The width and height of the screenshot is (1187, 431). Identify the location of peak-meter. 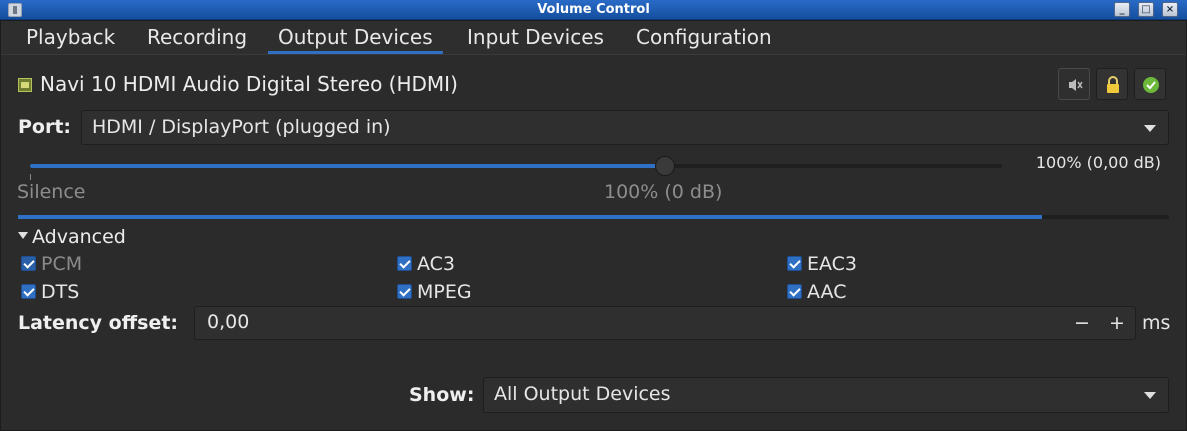
(593, 217).